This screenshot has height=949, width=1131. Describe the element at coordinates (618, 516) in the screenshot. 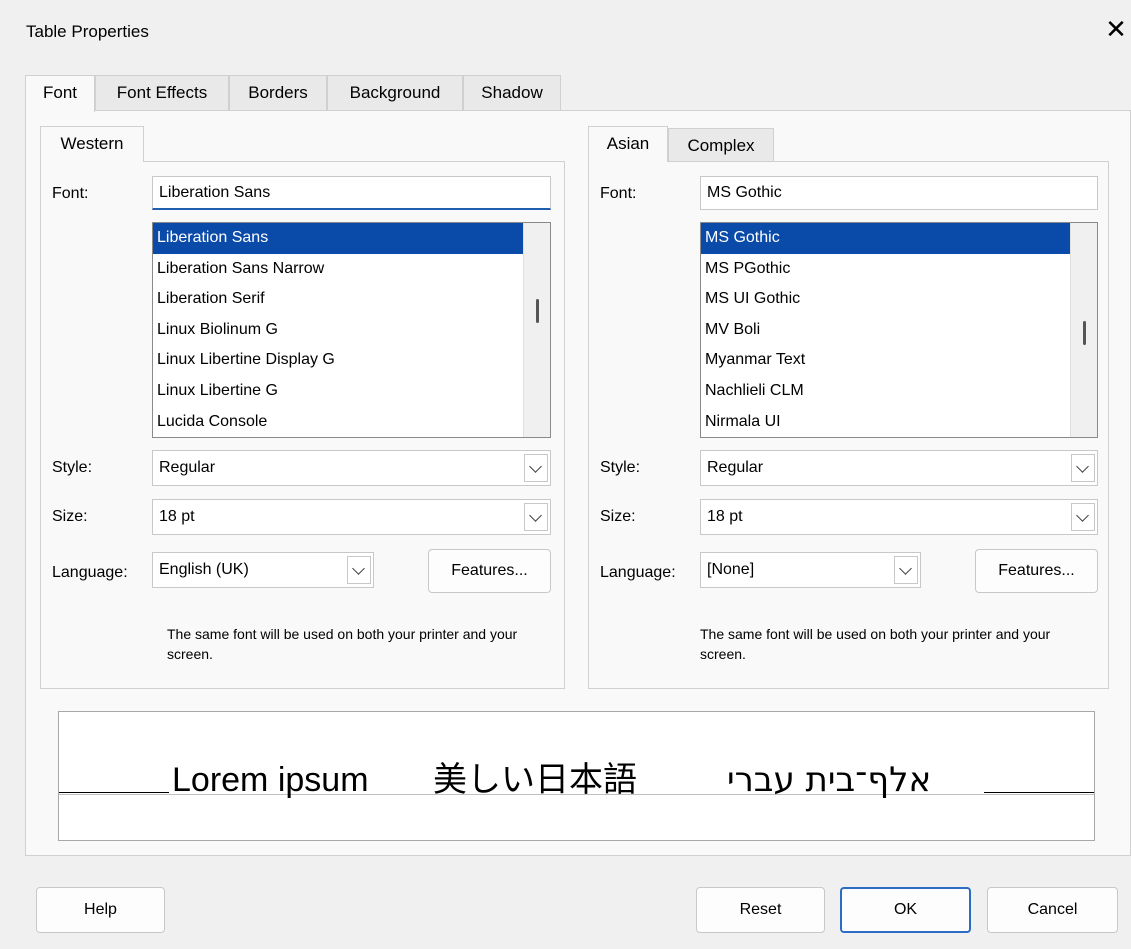

I see `asian-size-label: Size:` at that location.